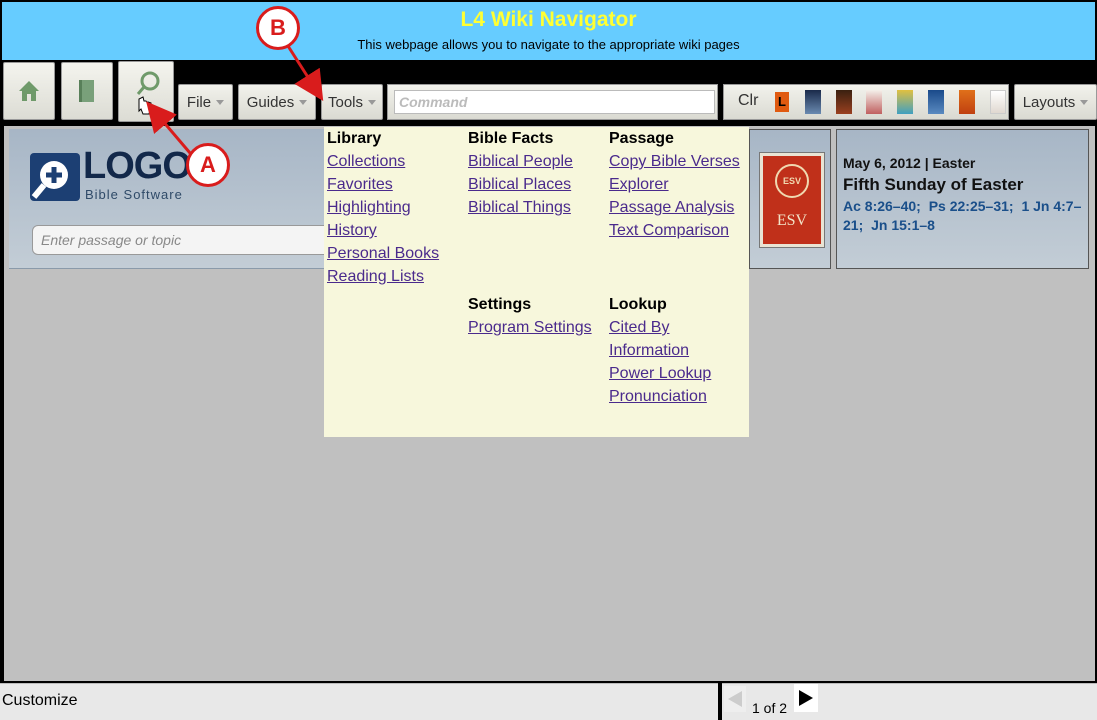 Image resolution: width=1097 pixels, height=720 pixels. Describe the element at coordinates (520, 184) in the screenshot. I see `menu-link-biblical-places: Biblical Places` at that location.